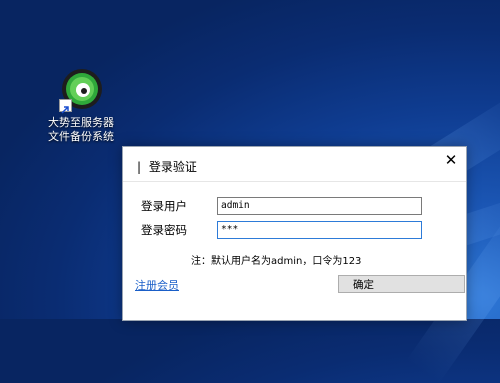  I want to click on desktop-shortcut-backup-system: 大势至服务器 文件备份系统, so click(81, 105).